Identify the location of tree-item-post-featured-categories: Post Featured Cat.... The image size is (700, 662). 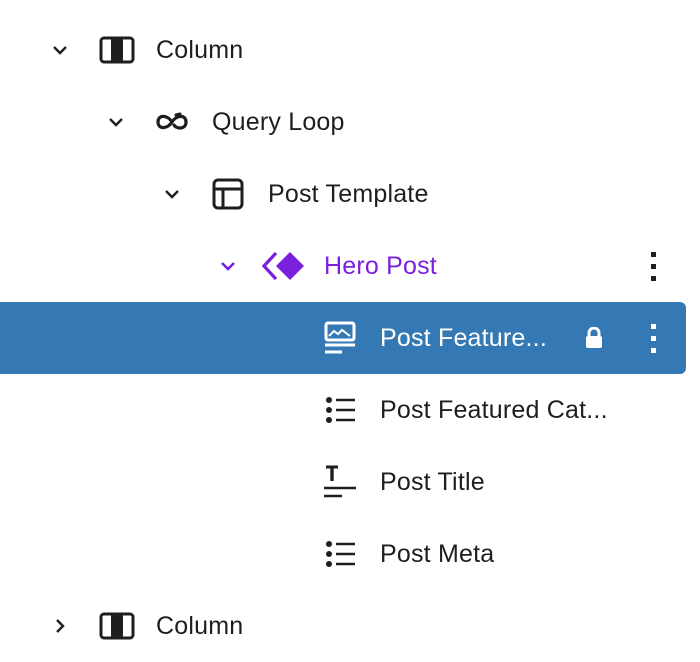
(343, 410).